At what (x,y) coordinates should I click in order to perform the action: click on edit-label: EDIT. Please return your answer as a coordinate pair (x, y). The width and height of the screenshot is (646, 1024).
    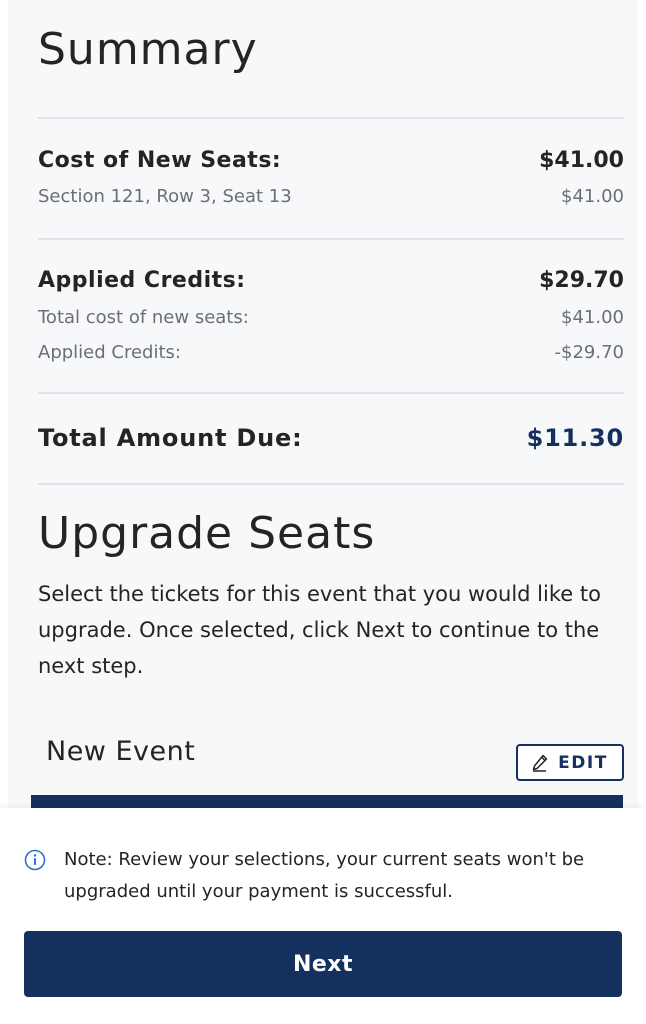
    Looking at the image, I should click on (583, 762).